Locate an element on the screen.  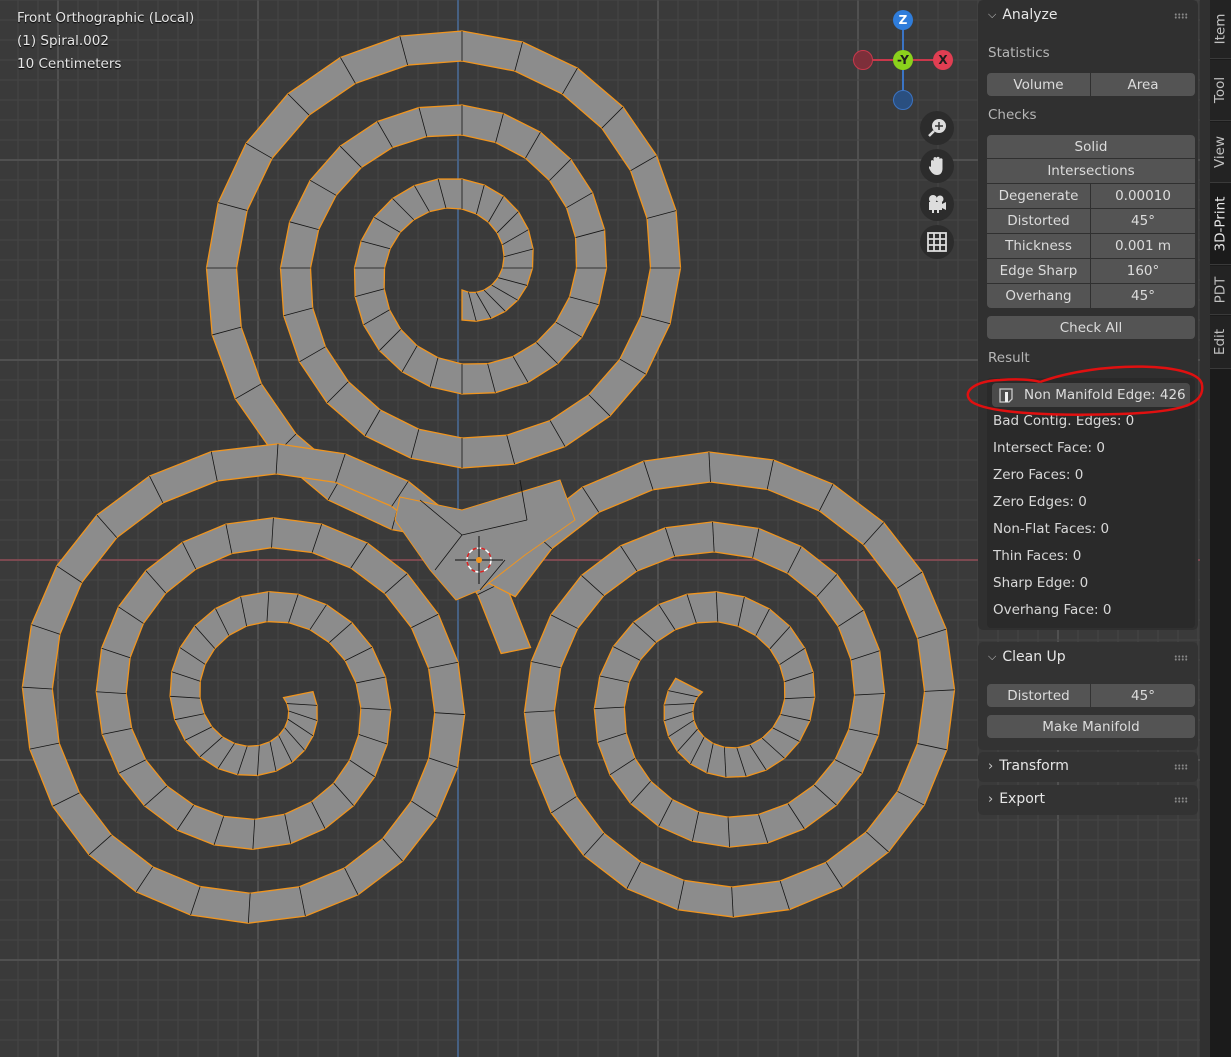
tab-tool: Tool is located at coordinates (1220, 90).